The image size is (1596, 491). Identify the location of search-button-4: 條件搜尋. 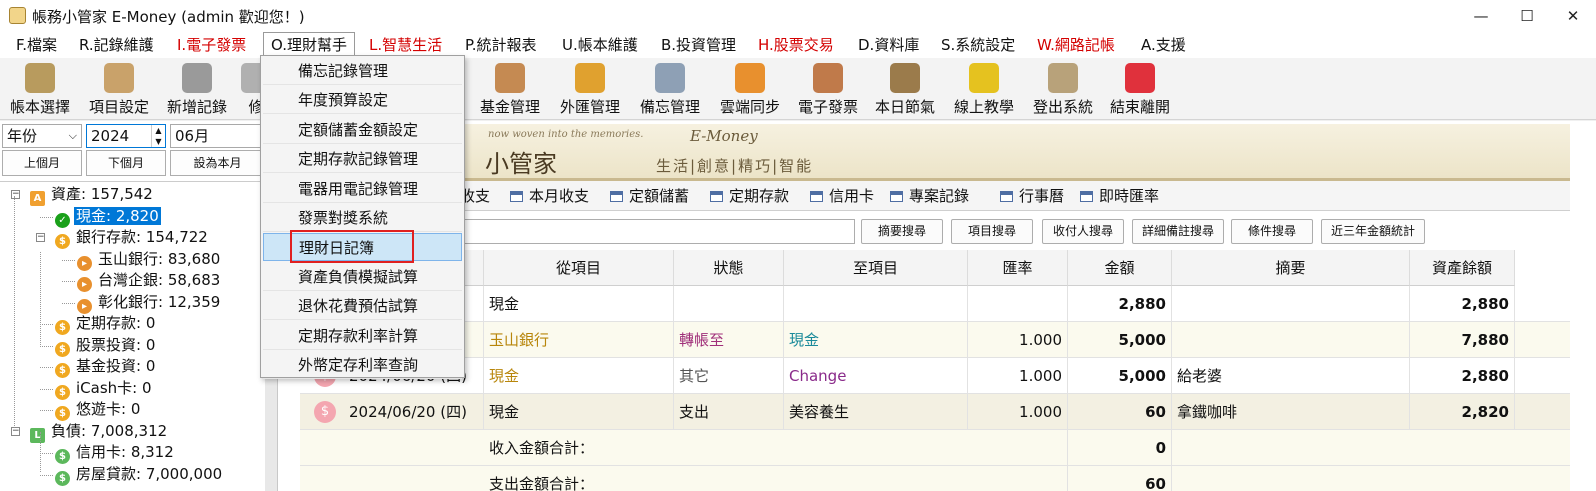
(1272, 231).